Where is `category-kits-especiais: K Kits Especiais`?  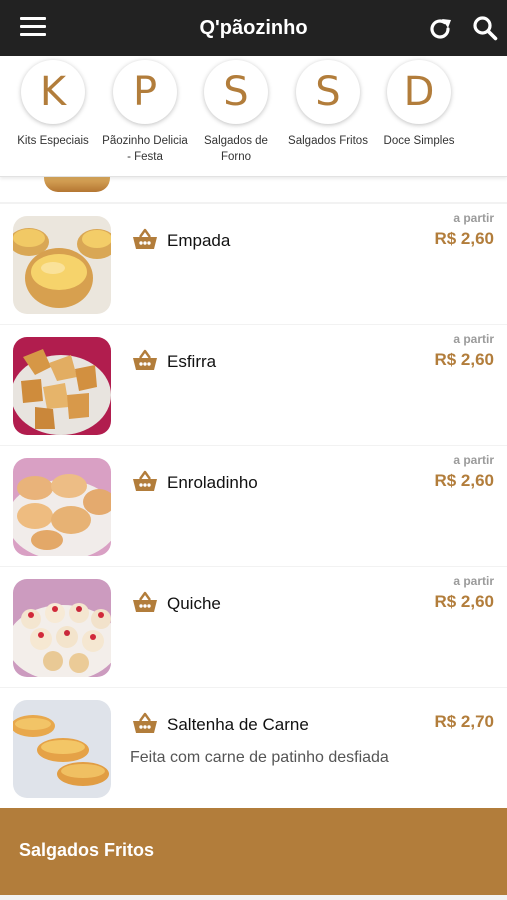 category-kits-especiais: K Kits Especiais is located at coordinates (53, 104).